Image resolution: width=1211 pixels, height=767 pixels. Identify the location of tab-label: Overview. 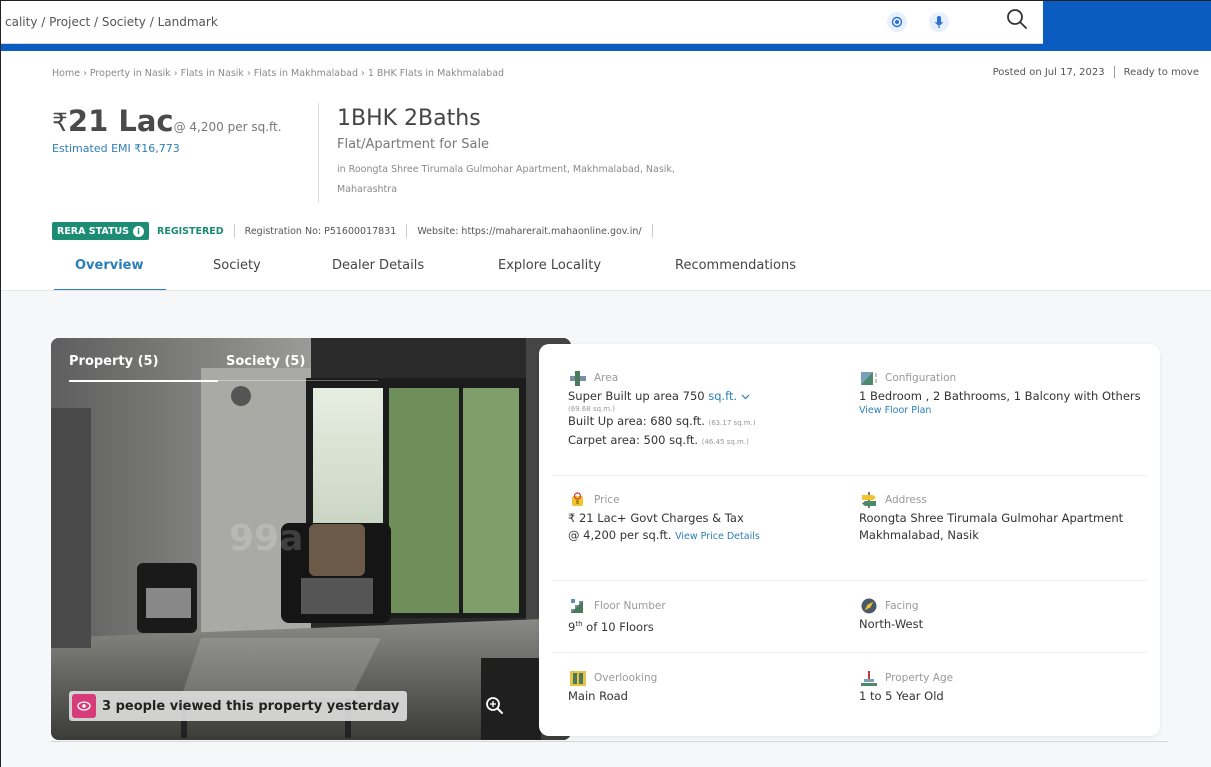
(109, 265).